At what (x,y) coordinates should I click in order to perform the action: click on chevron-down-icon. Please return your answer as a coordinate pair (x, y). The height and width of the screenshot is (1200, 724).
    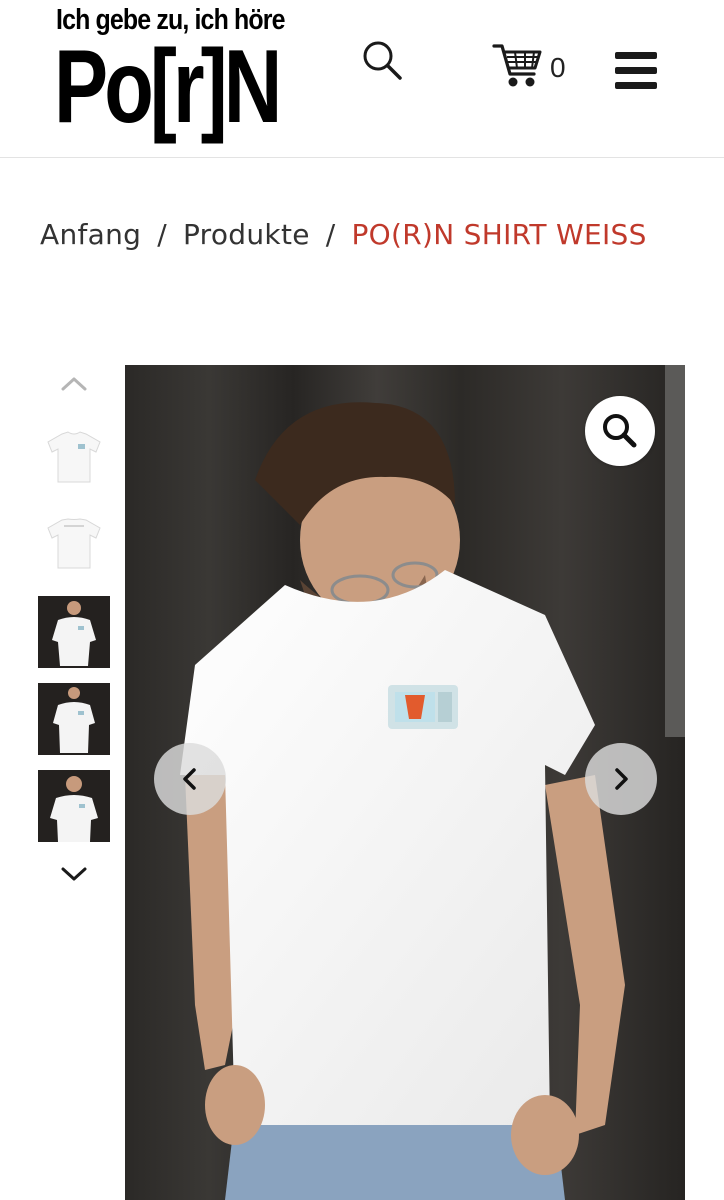
    Looking at the image, I should click on (74, 874).